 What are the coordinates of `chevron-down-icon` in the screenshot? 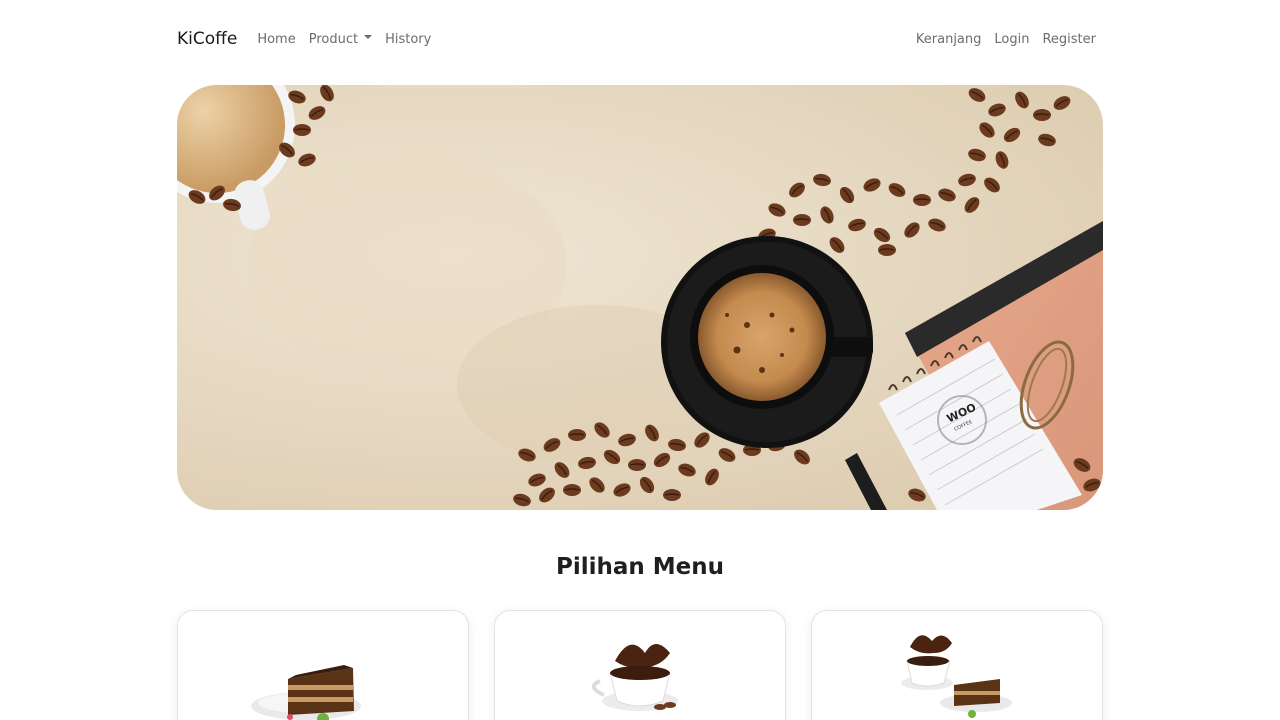 It's located at (368, 37).